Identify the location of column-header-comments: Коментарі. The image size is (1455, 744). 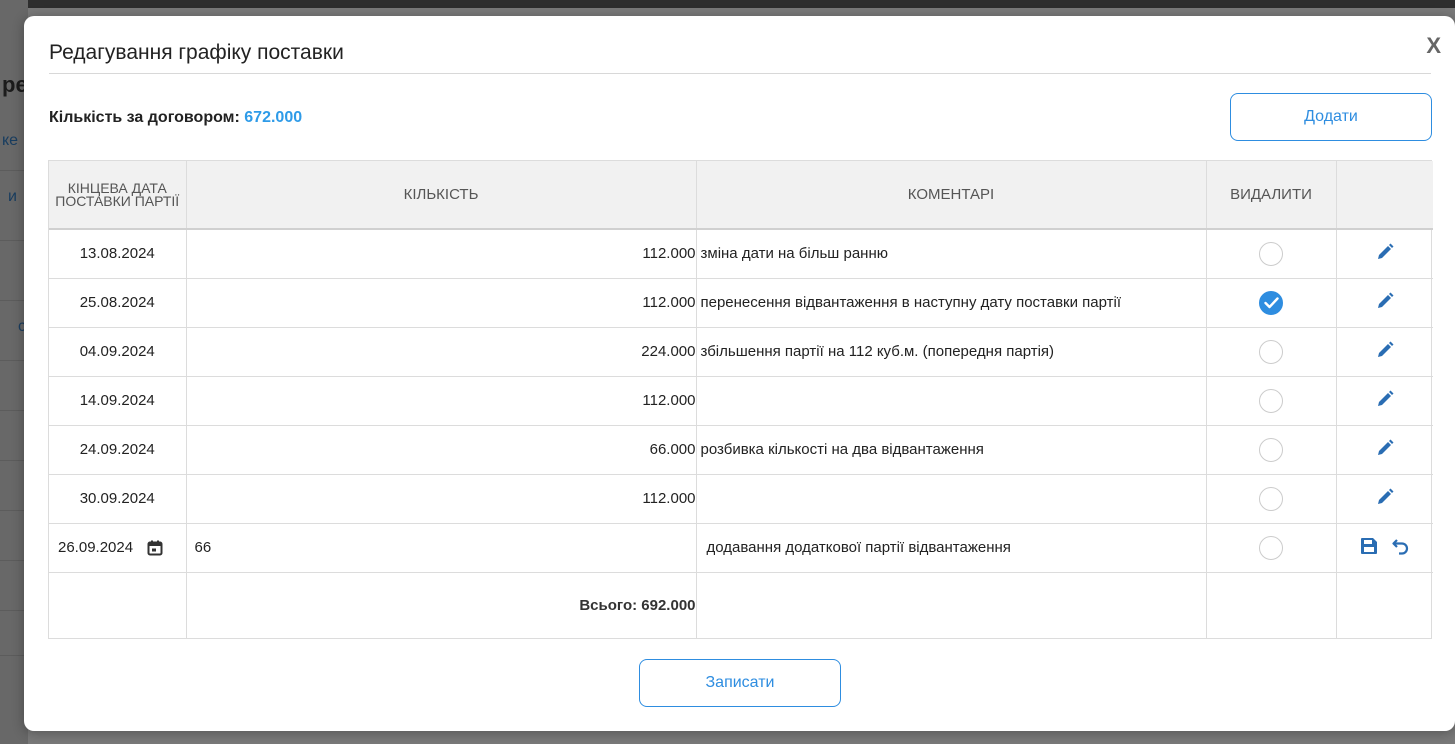
(951, 195).